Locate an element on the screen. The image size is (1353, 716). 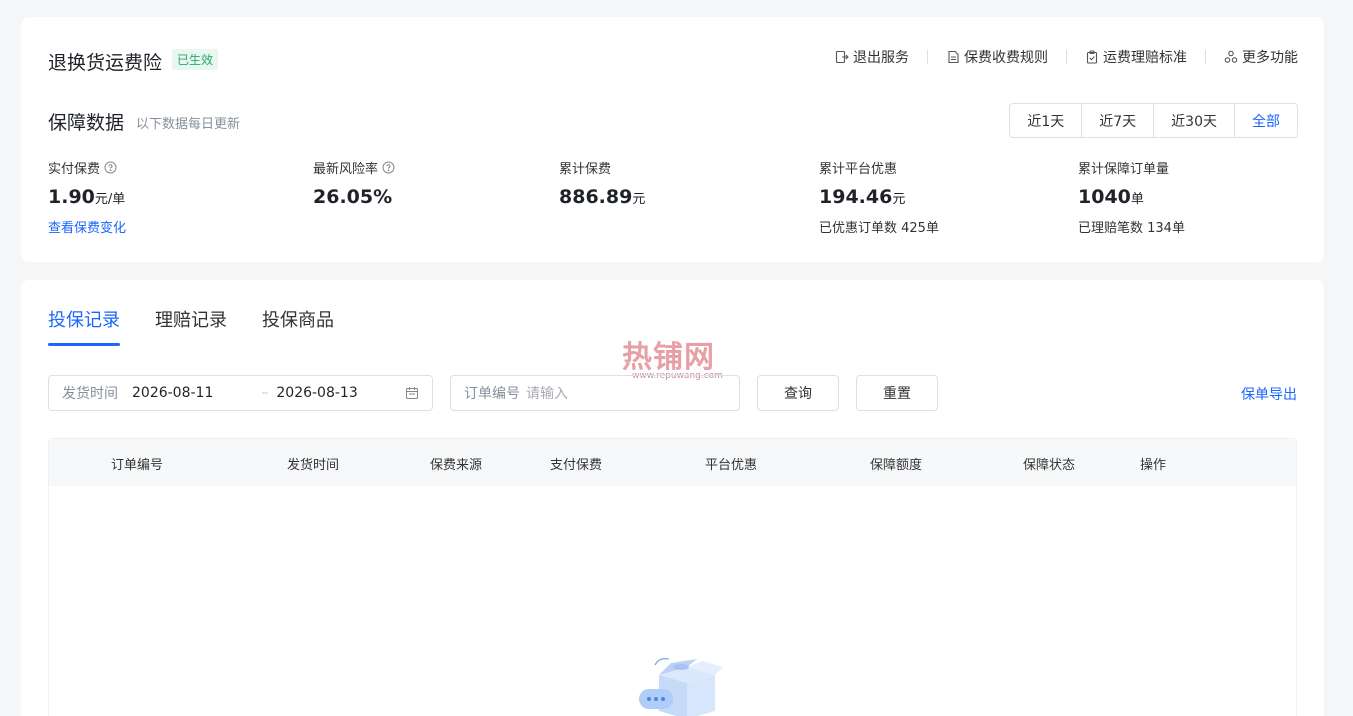
document-icon is located at coordinates (953, 57).